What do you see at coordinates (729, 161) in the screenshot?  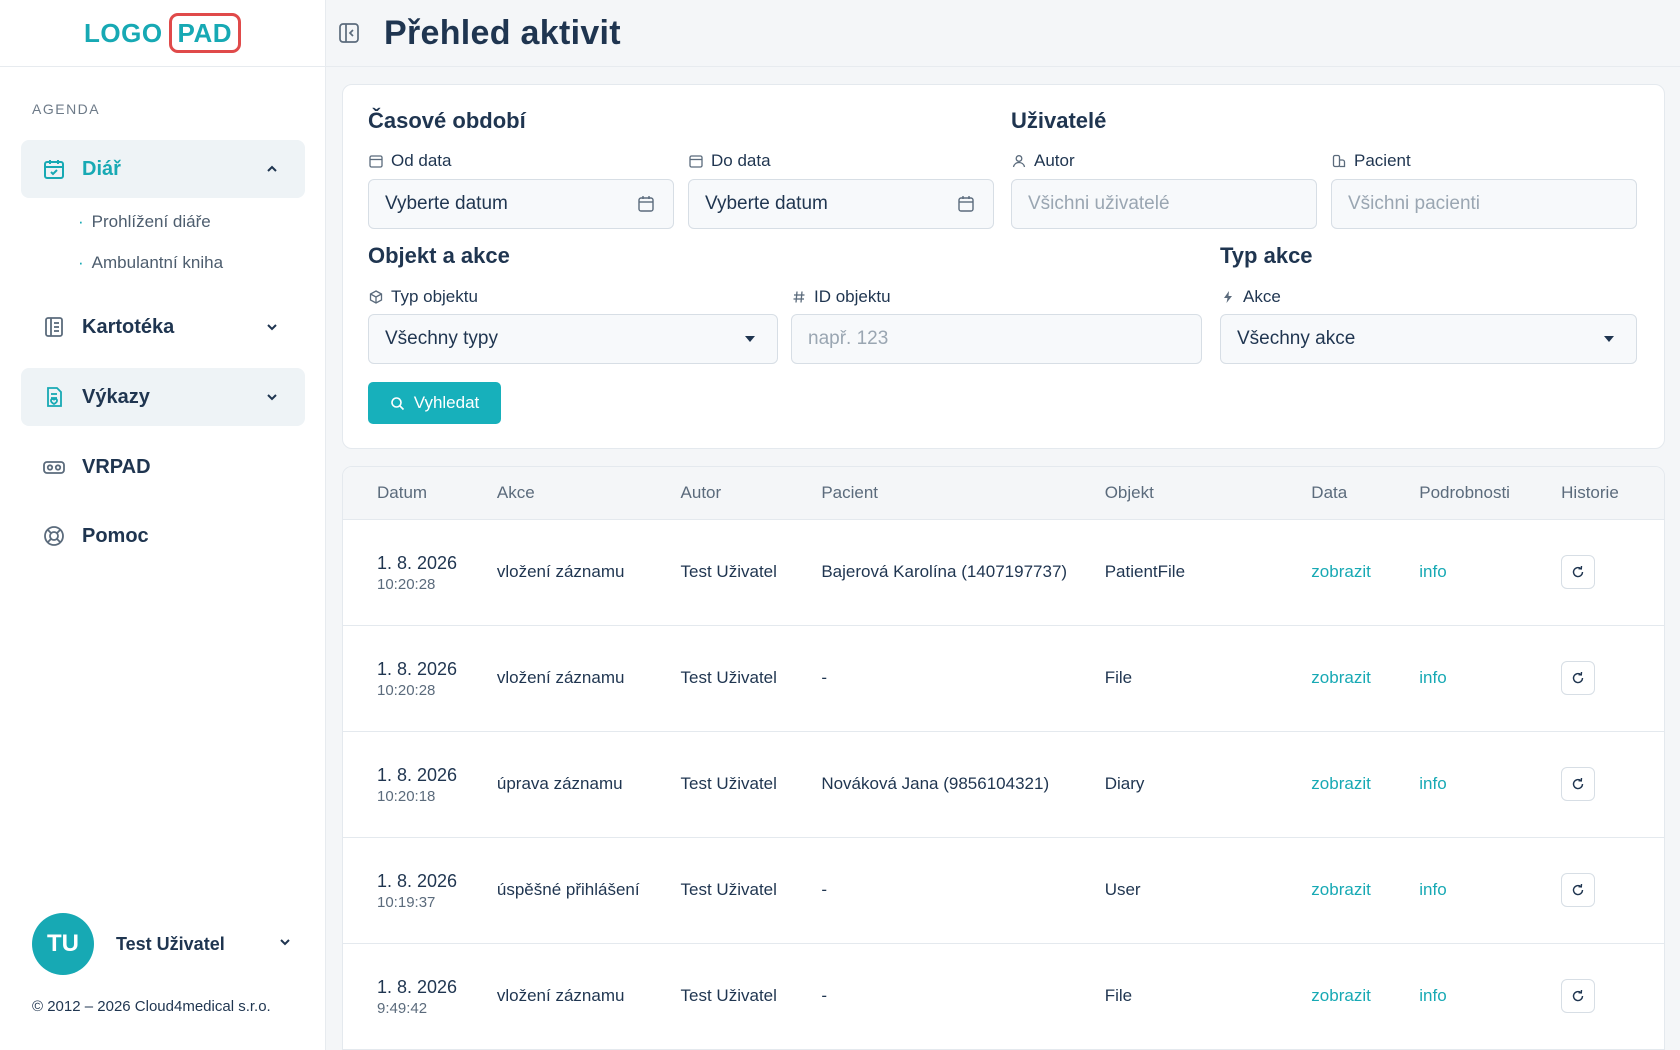 I see `label-to-date: Do data` at bounding box center [729, 161].